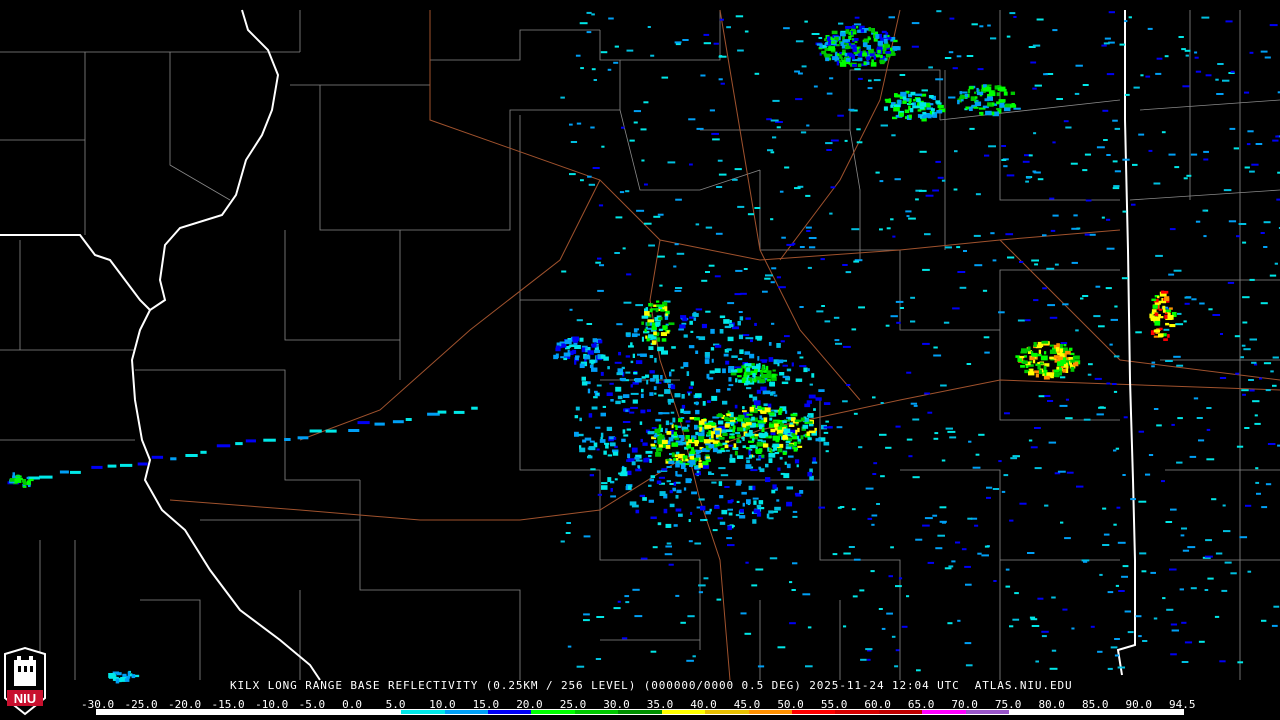 This screenshot has width=1280, height=720. What do you see at coordinates (25, 698) in the screenshot?
I see `logo-text: NIU` at bounding box center [25, 698].